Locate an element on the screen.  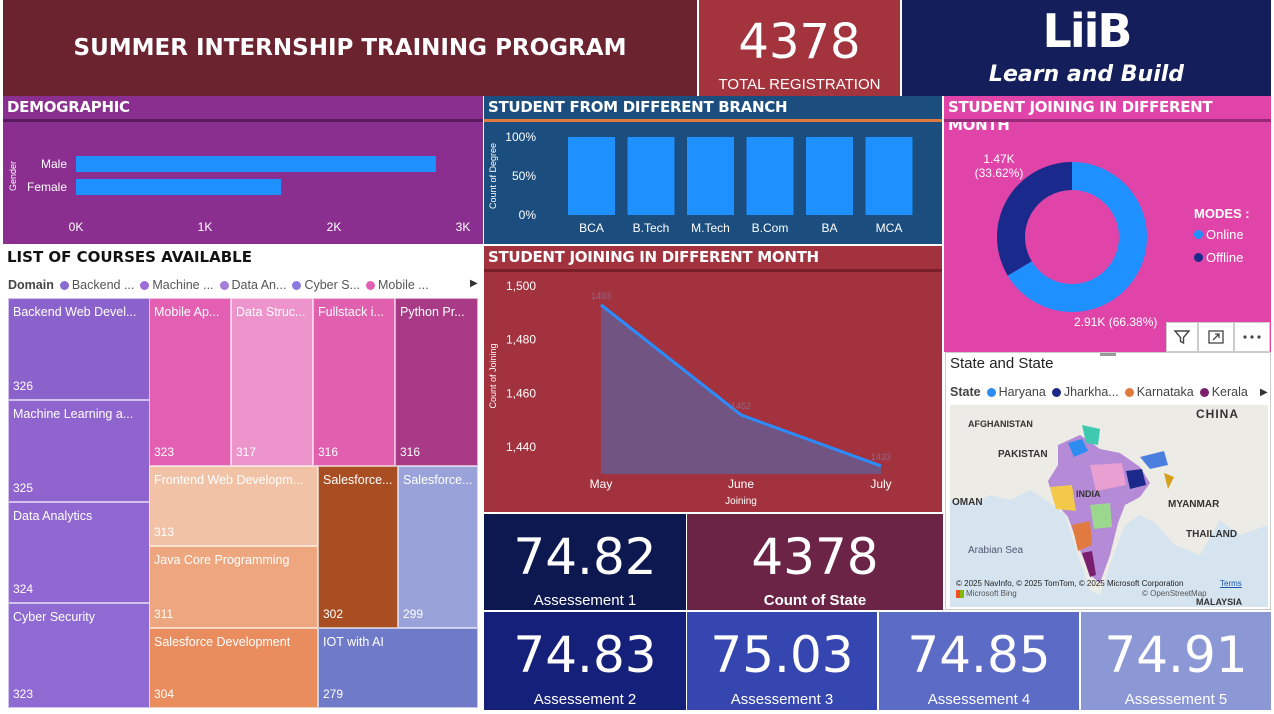
assessment-5-label: Assessement 5 is located at coordinates (1176, 699).